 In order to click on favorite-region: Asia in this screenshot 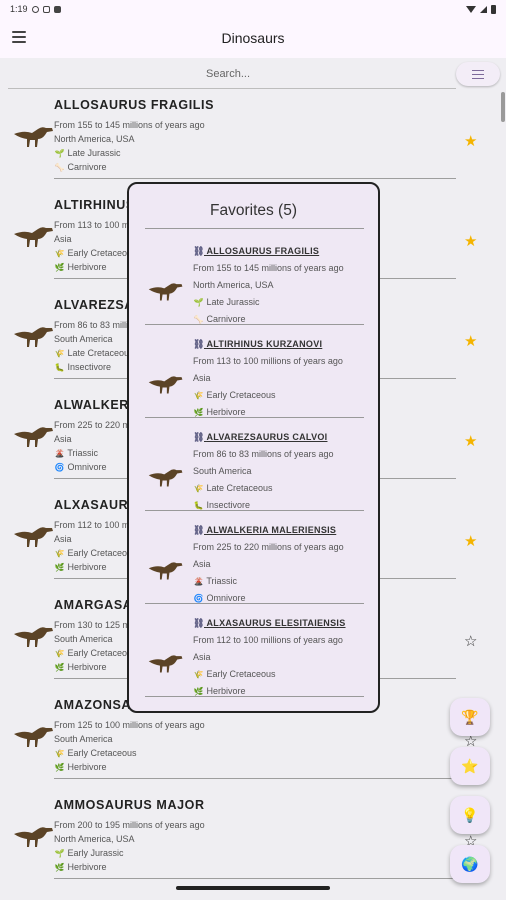, I will do `click(202, 378)`.